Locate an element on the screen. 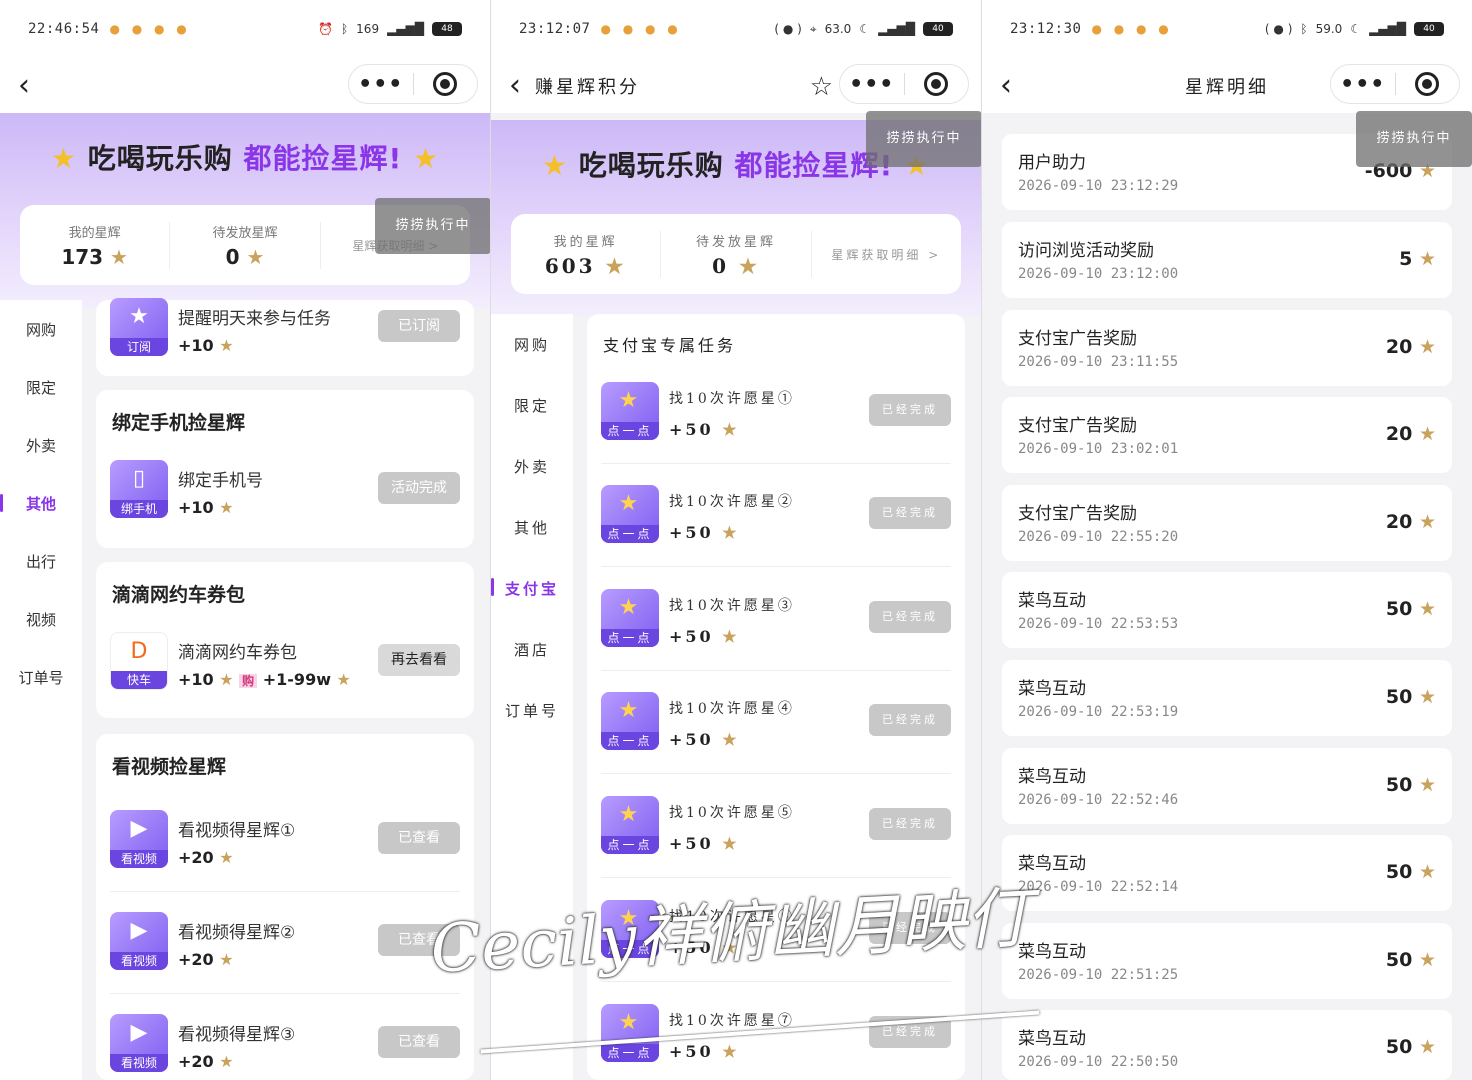  status-bar: 23:12:30 ● ● ● ● ( ● ) ᛒ 59.0 ☾ ▂▄▆█ 40 is located at coordinates (1227, 29).